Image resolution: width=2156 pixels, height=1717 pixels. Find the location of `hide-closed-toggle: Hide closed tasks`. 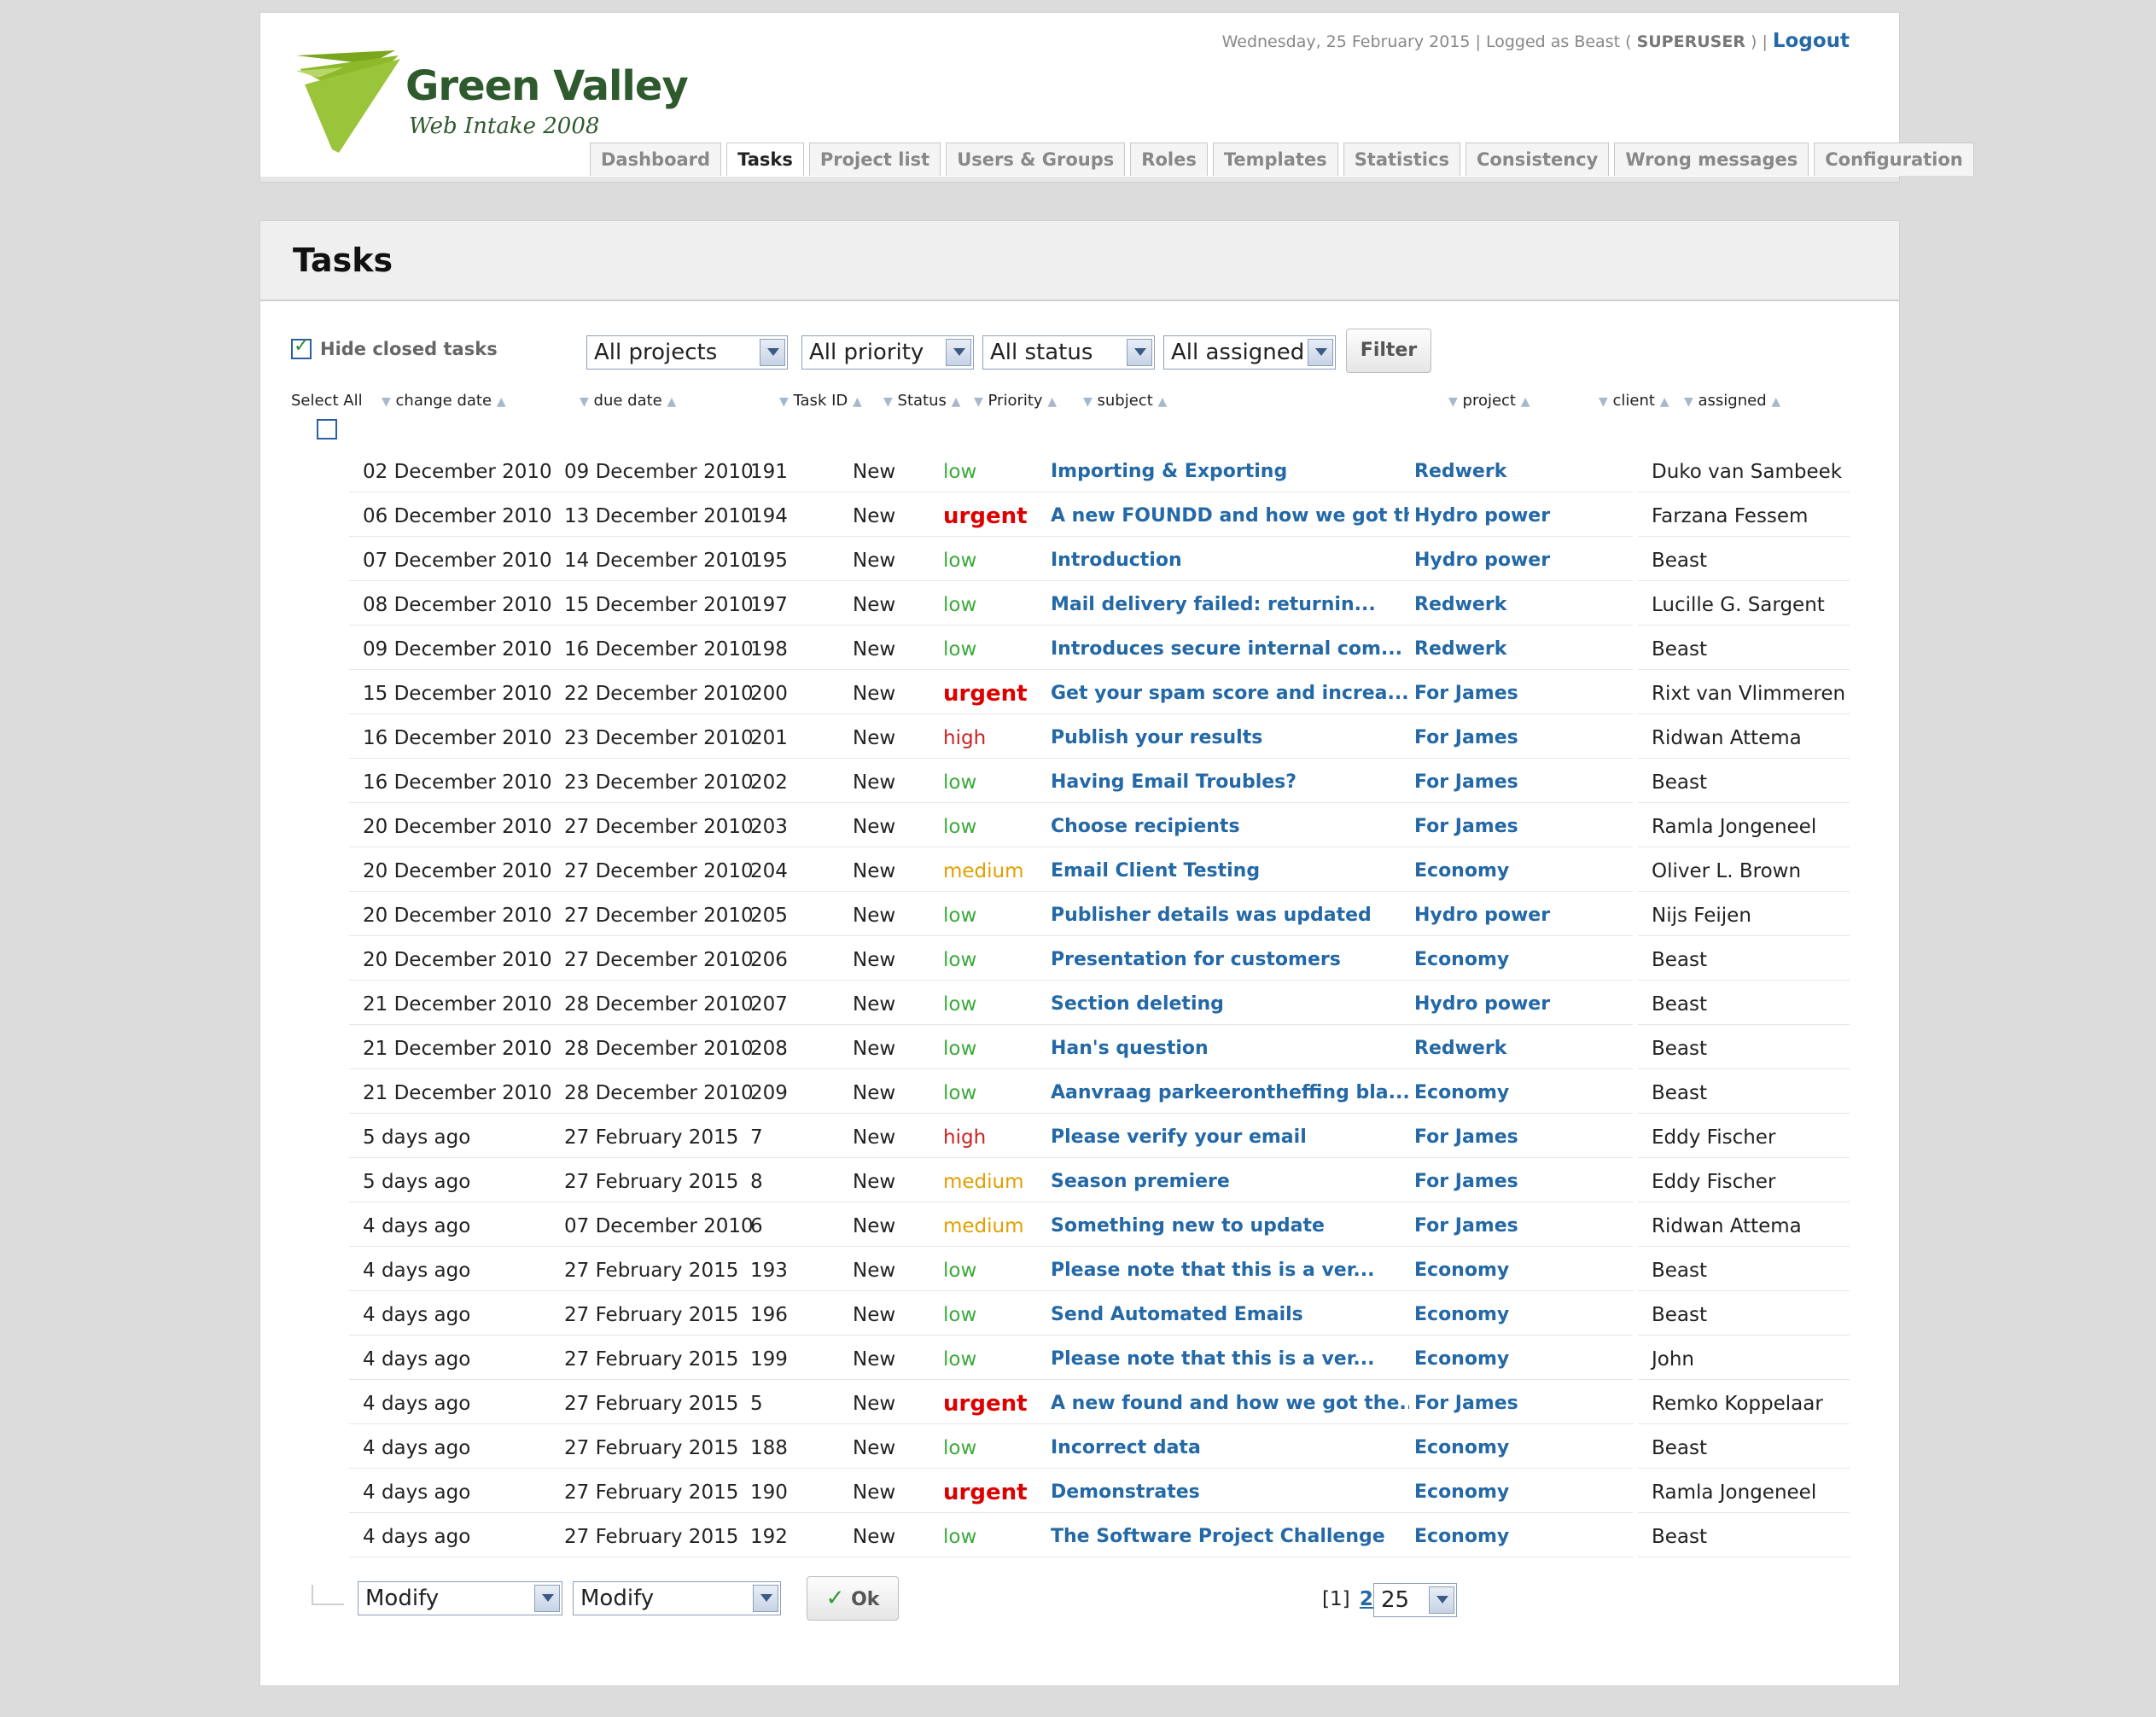

hide-closed-toggle: Hide closed tasks is located at coordinates (394, 347).